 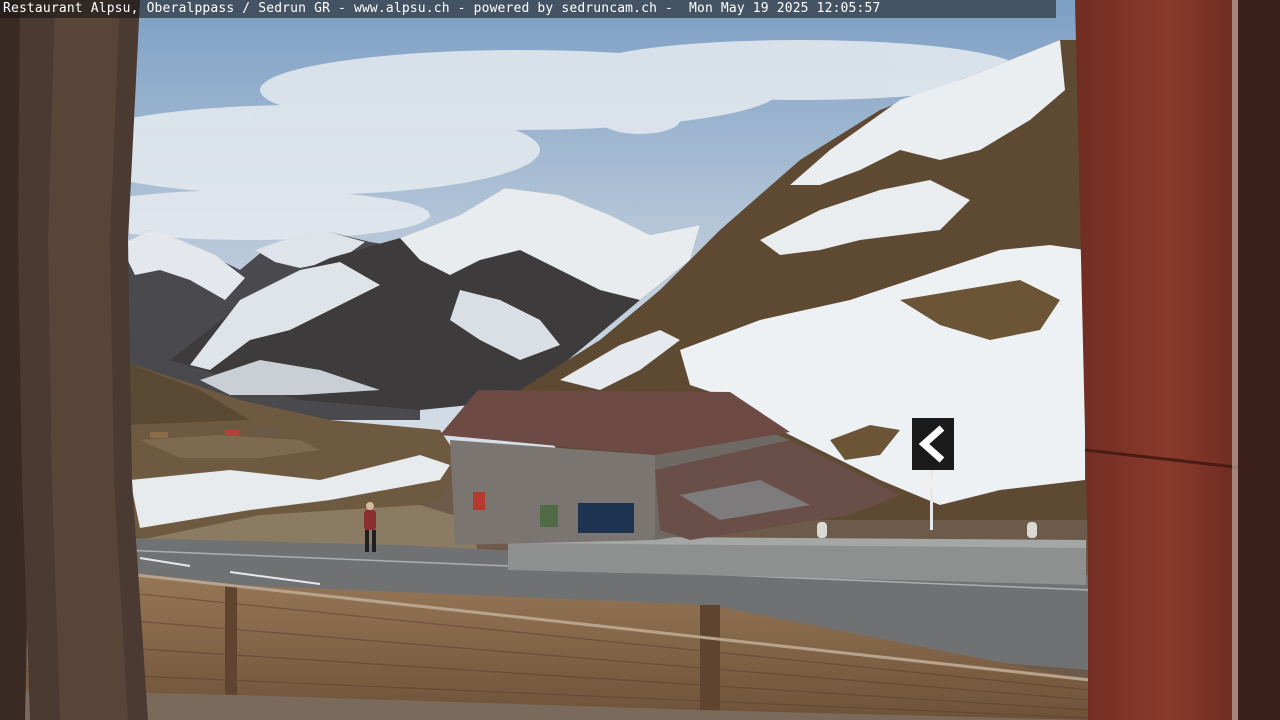 What do you see at coordinates (74, 360) in the screenshot?
I see `window-frame-left` at bounding box center [74, 360].